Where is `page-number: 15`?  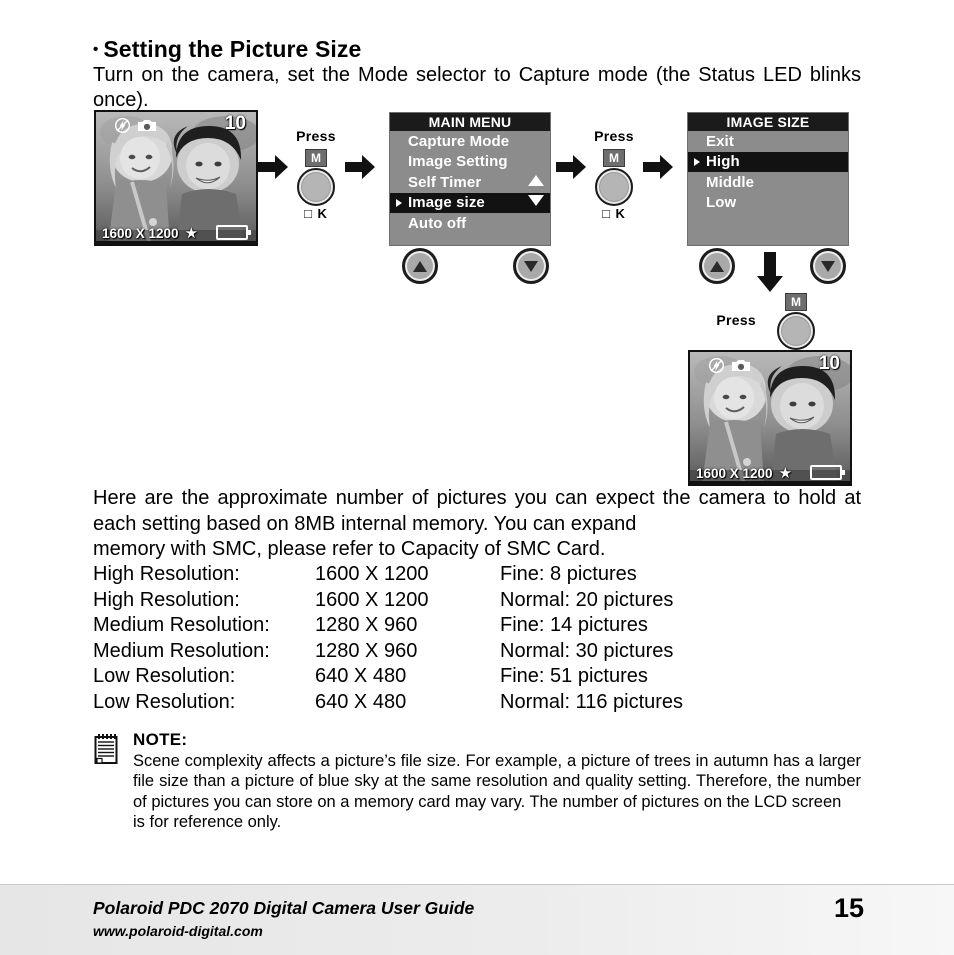 page-number: 15 is located at coordinates (848, 908).